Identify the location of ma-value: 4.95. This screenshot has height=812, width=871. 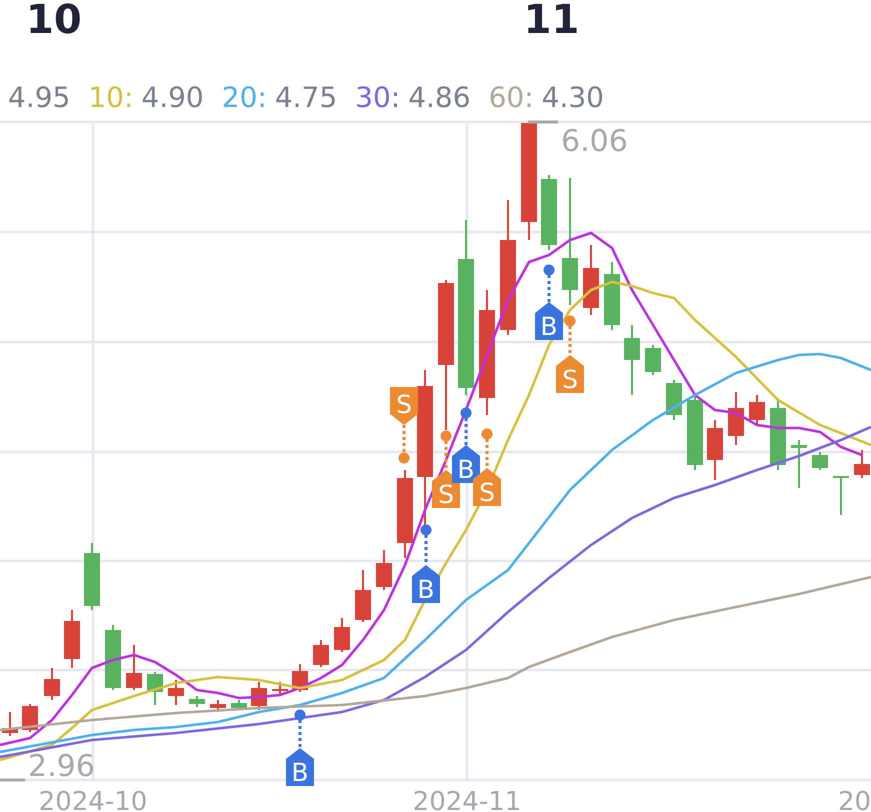
(39, 98).